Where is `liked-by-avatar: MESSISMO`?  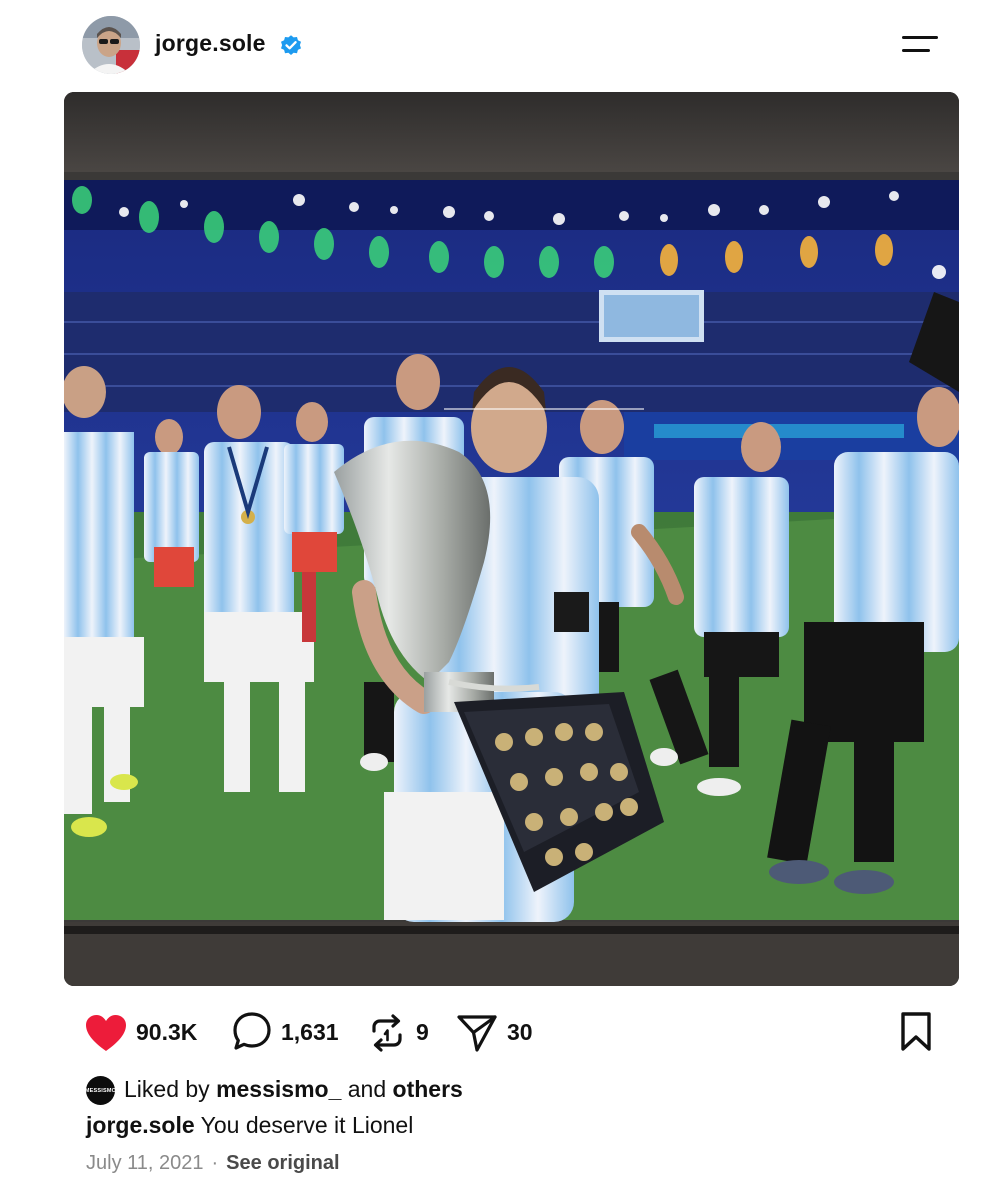
liked-by-avatar: MESSISMO is located at coordinates (100, 1090).